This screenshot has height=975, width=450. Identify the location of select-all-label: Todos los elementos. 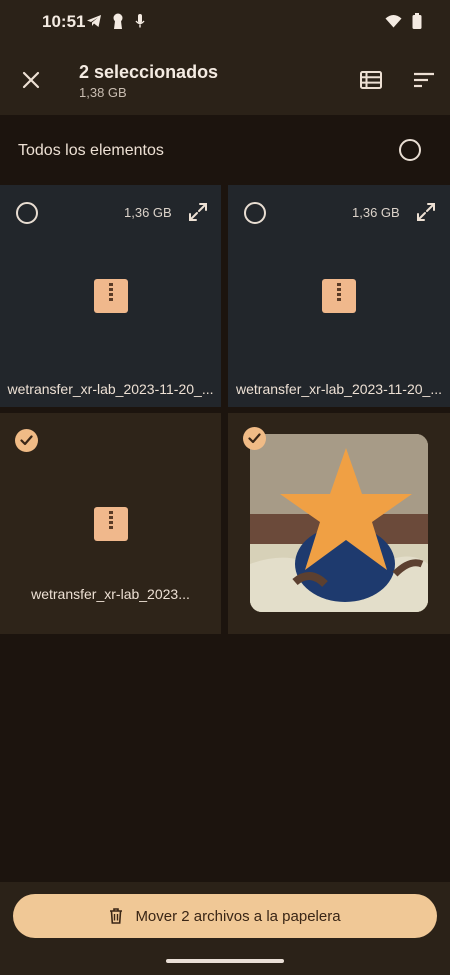
(91, 150).